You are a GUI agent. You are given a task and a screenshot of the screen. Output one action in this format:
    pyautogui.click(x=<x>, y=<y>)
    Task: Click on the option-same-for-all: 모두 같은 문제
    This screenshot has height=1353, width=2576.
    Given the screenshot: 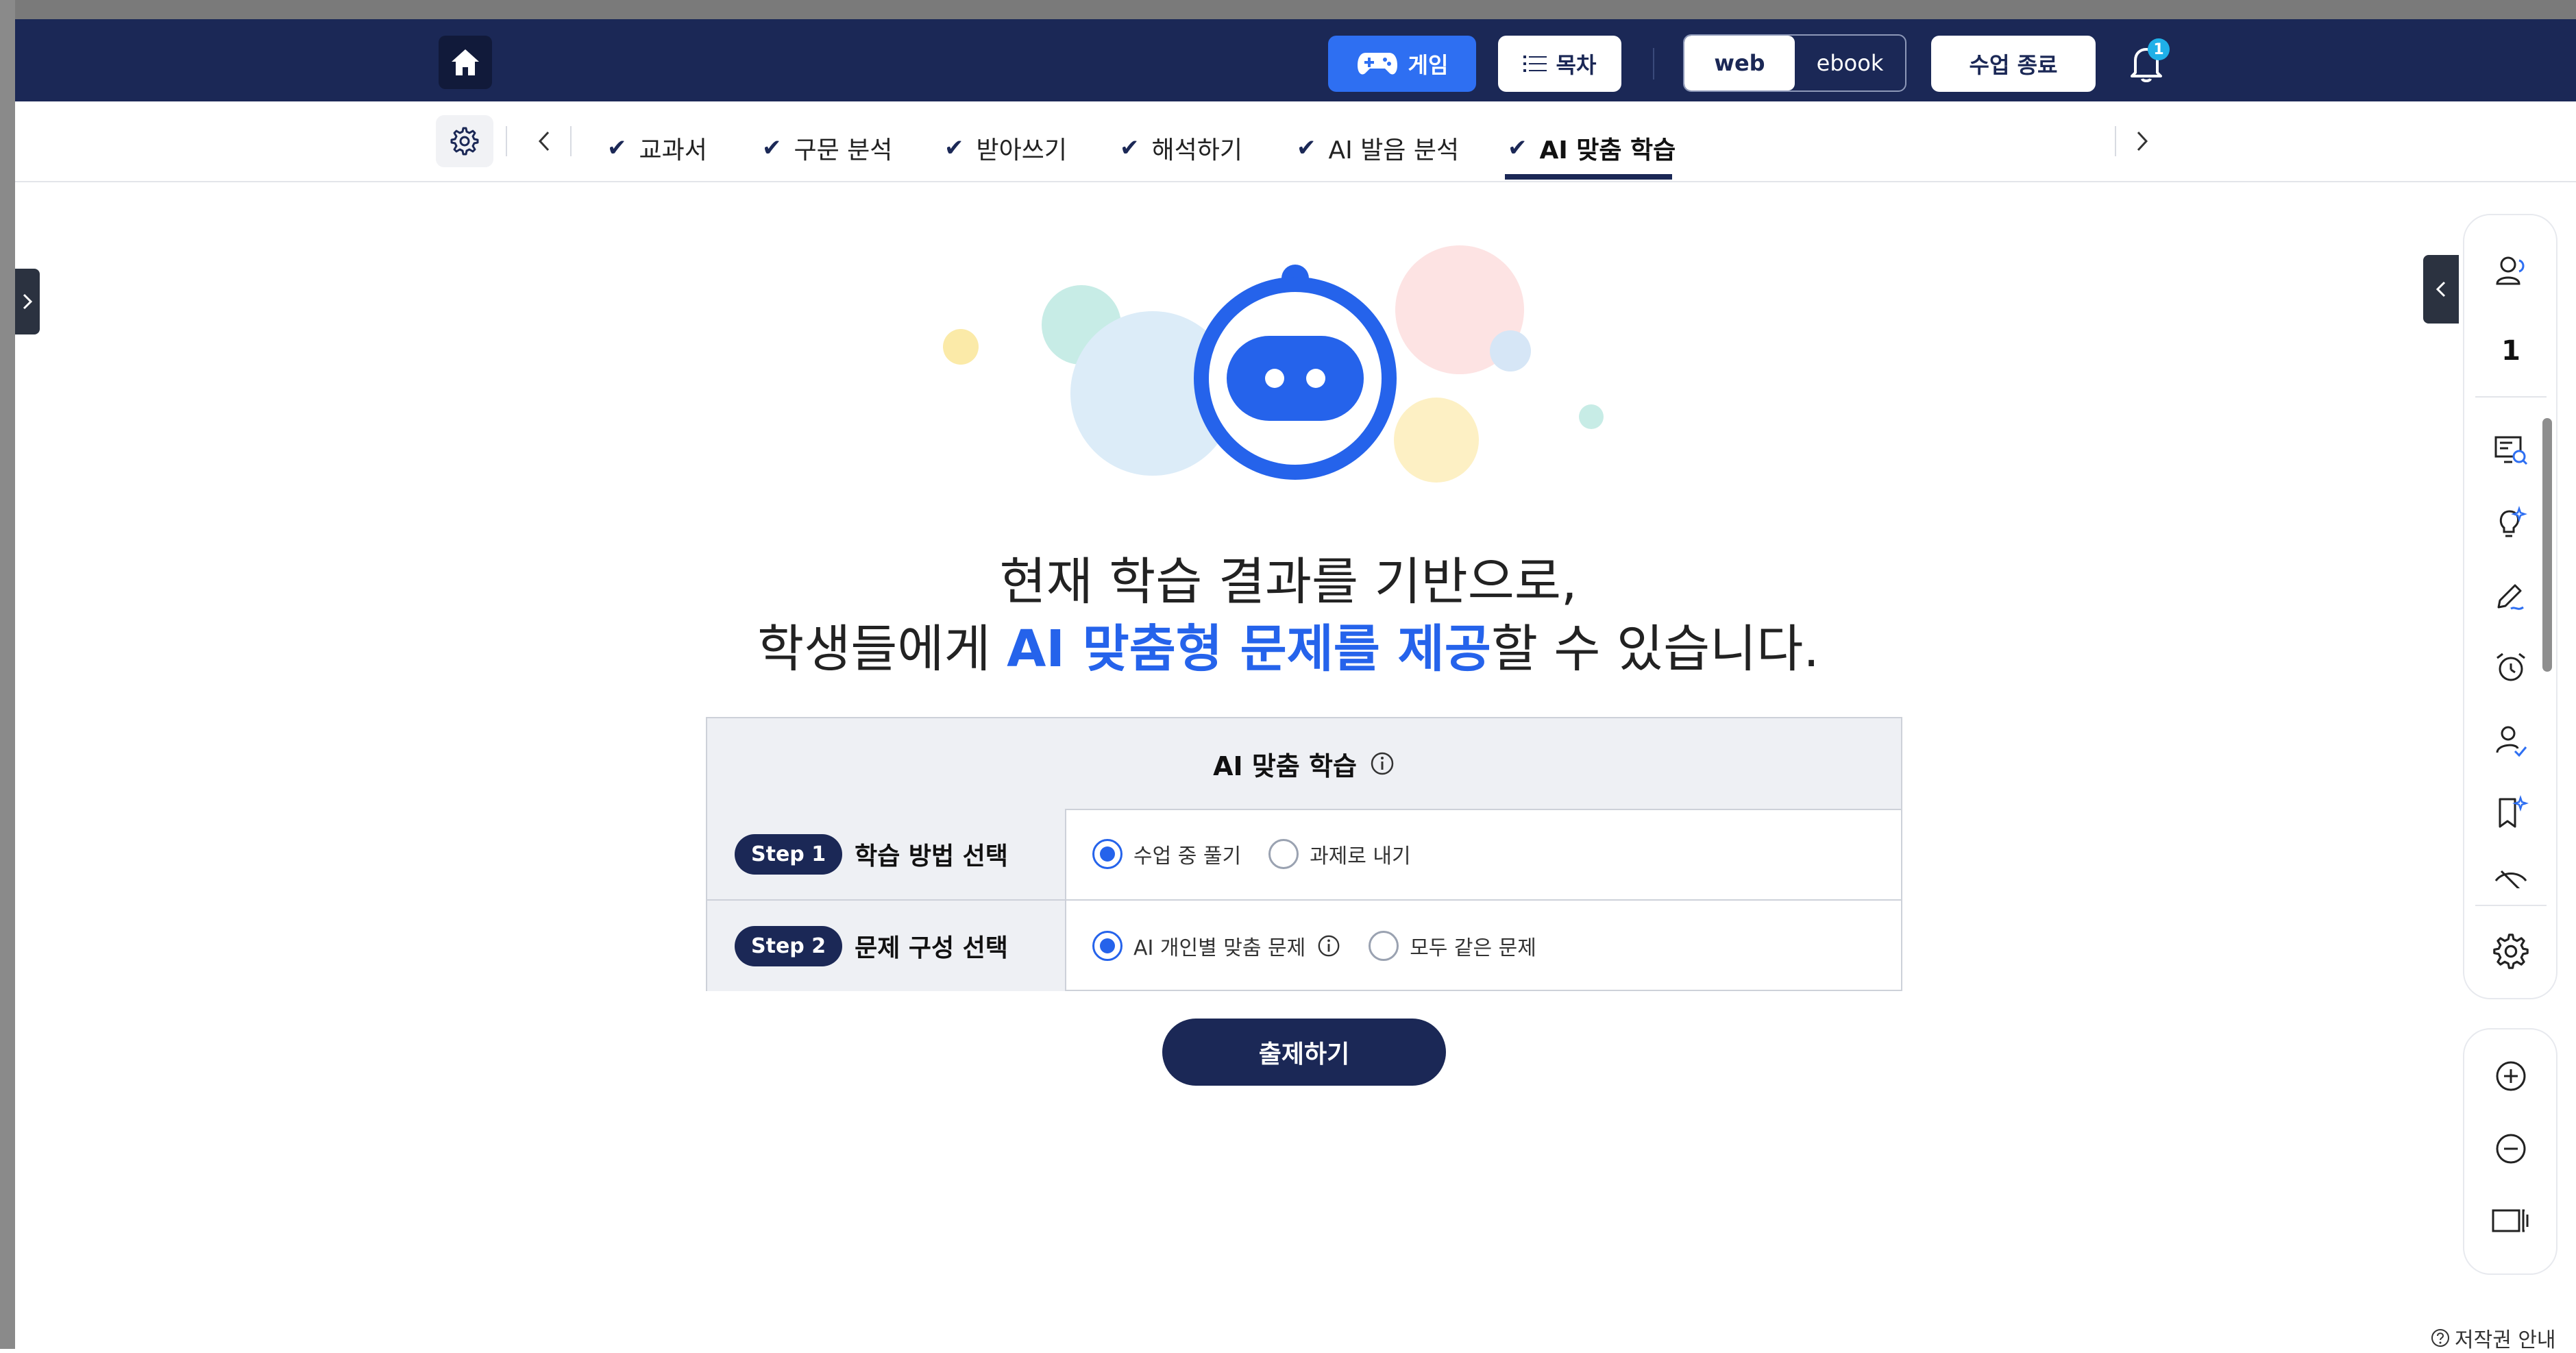 What is the action you would take?
    pyautogui.click(x=1453, y=946)
    